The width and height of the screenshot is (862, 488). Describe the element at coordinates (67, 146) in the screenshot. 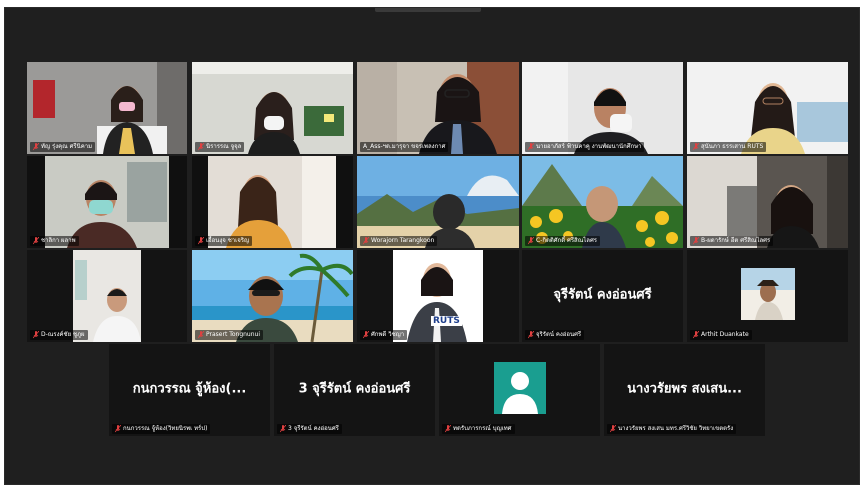

I see `participant-name: ทัญ รุ่งคุณ ศรีนิคาม` at that location.